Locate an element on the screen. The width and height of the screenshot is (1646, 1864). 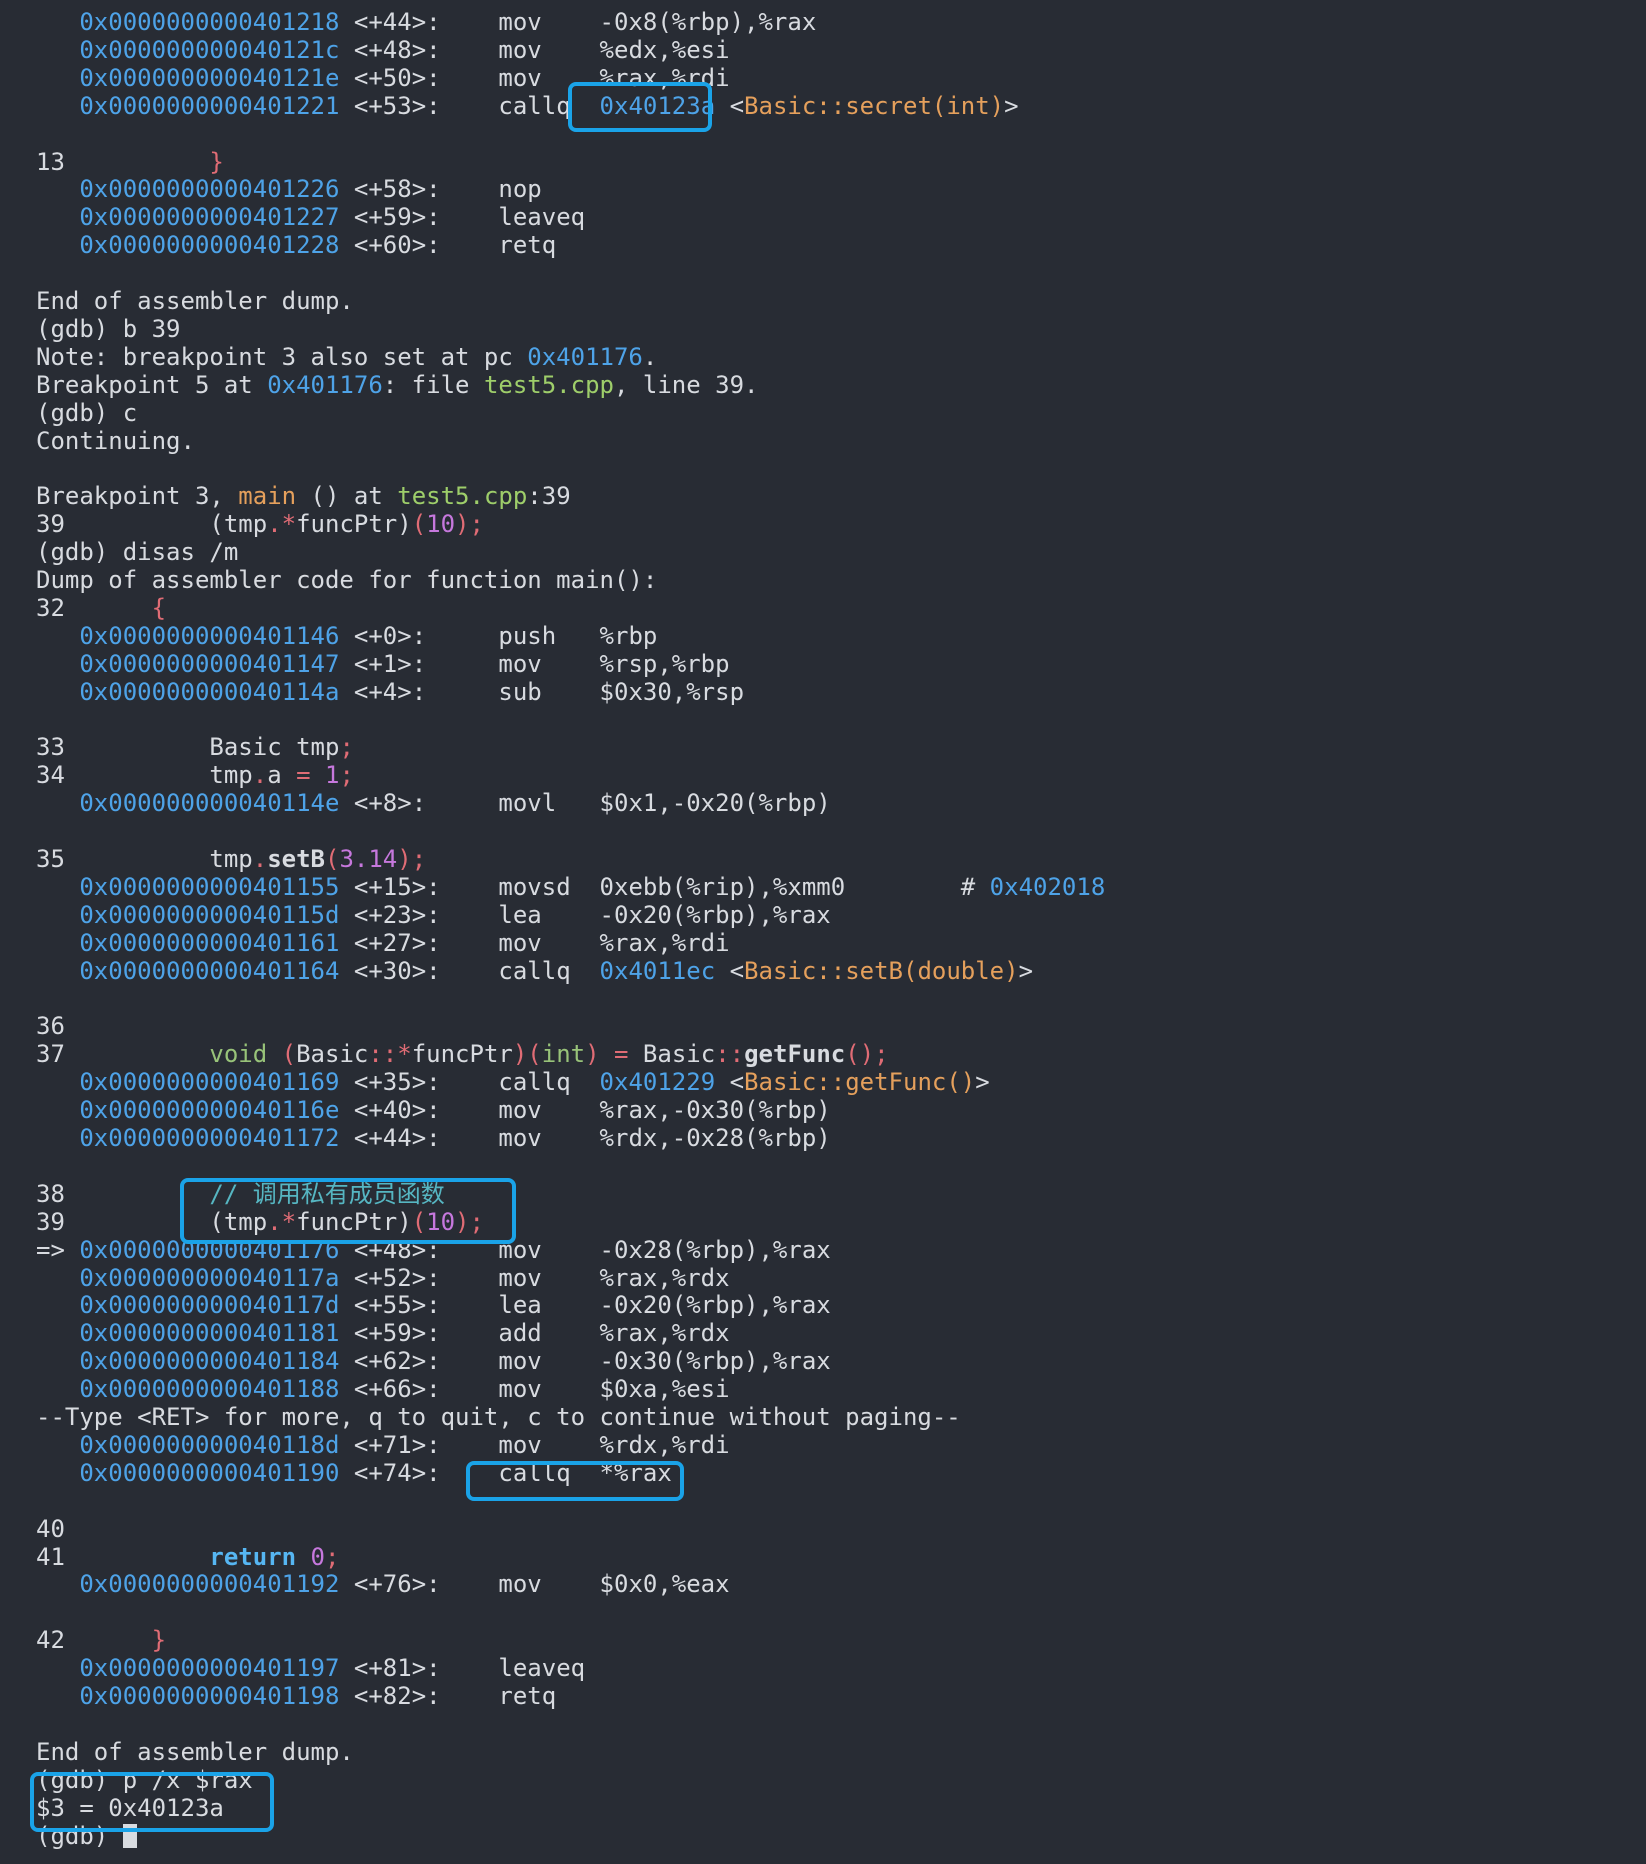
terminal-line: 0x0000000000401161 <+27>: mov %rax,%rdi is located at coordinates (382, 942).